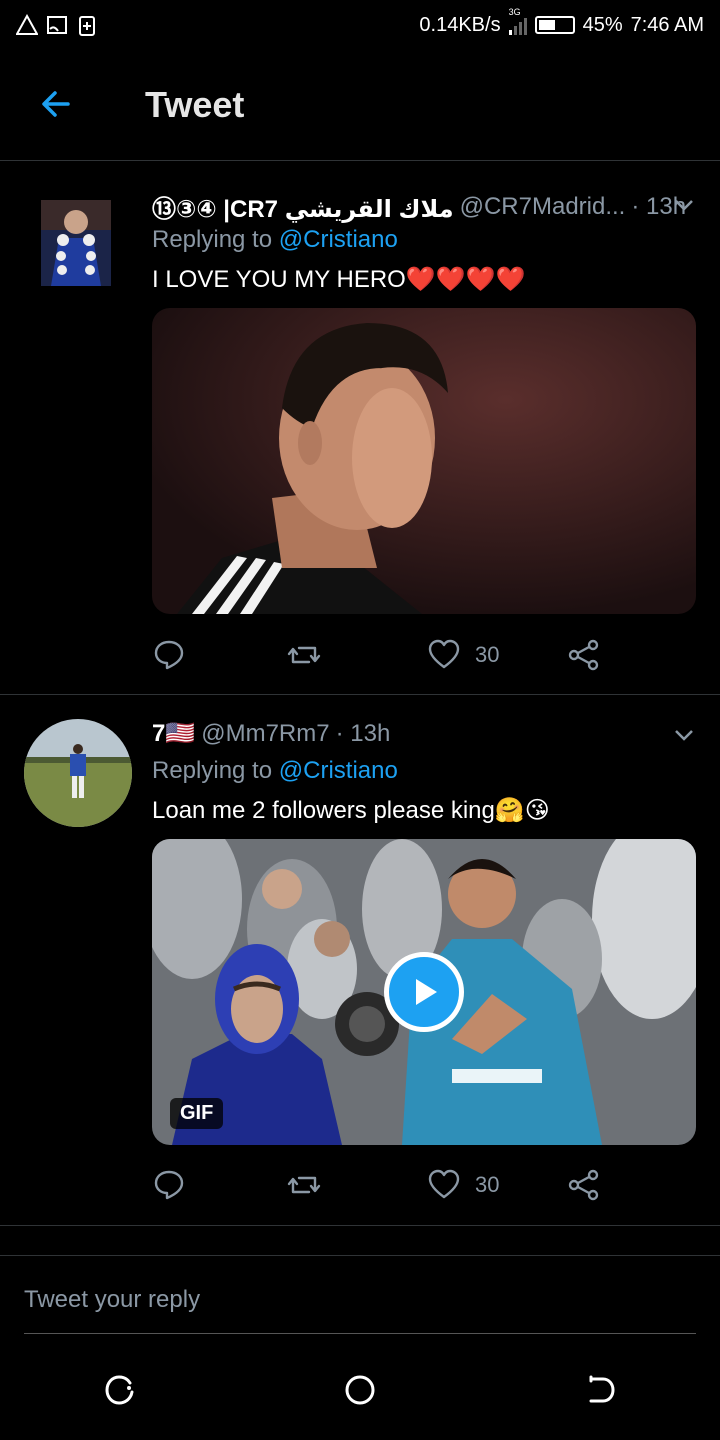 The image size is (720, 1440). What do you see at coordinates (517, 21) in the screenshot?
I see `signal-icon: 3G` at bounding box center [517, 21].